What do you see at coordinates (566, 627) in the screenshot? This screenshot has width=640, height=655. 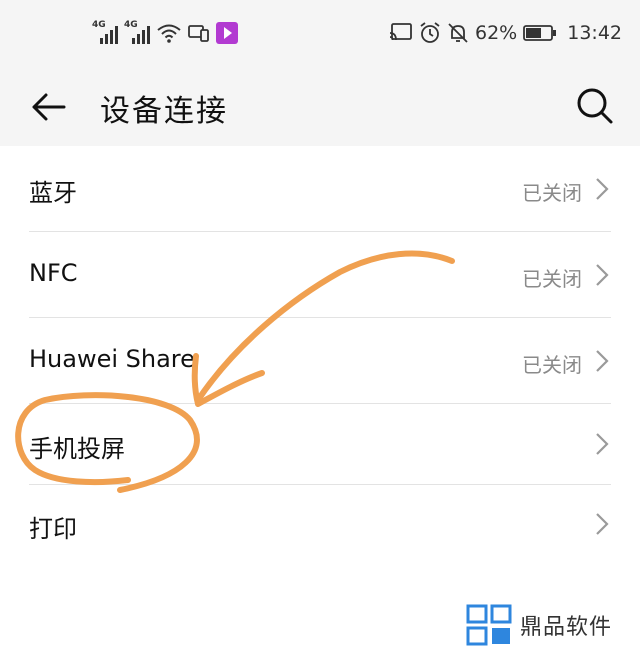 I see `watermark-text: 鼎品软件` at bounding box center [566, 627].